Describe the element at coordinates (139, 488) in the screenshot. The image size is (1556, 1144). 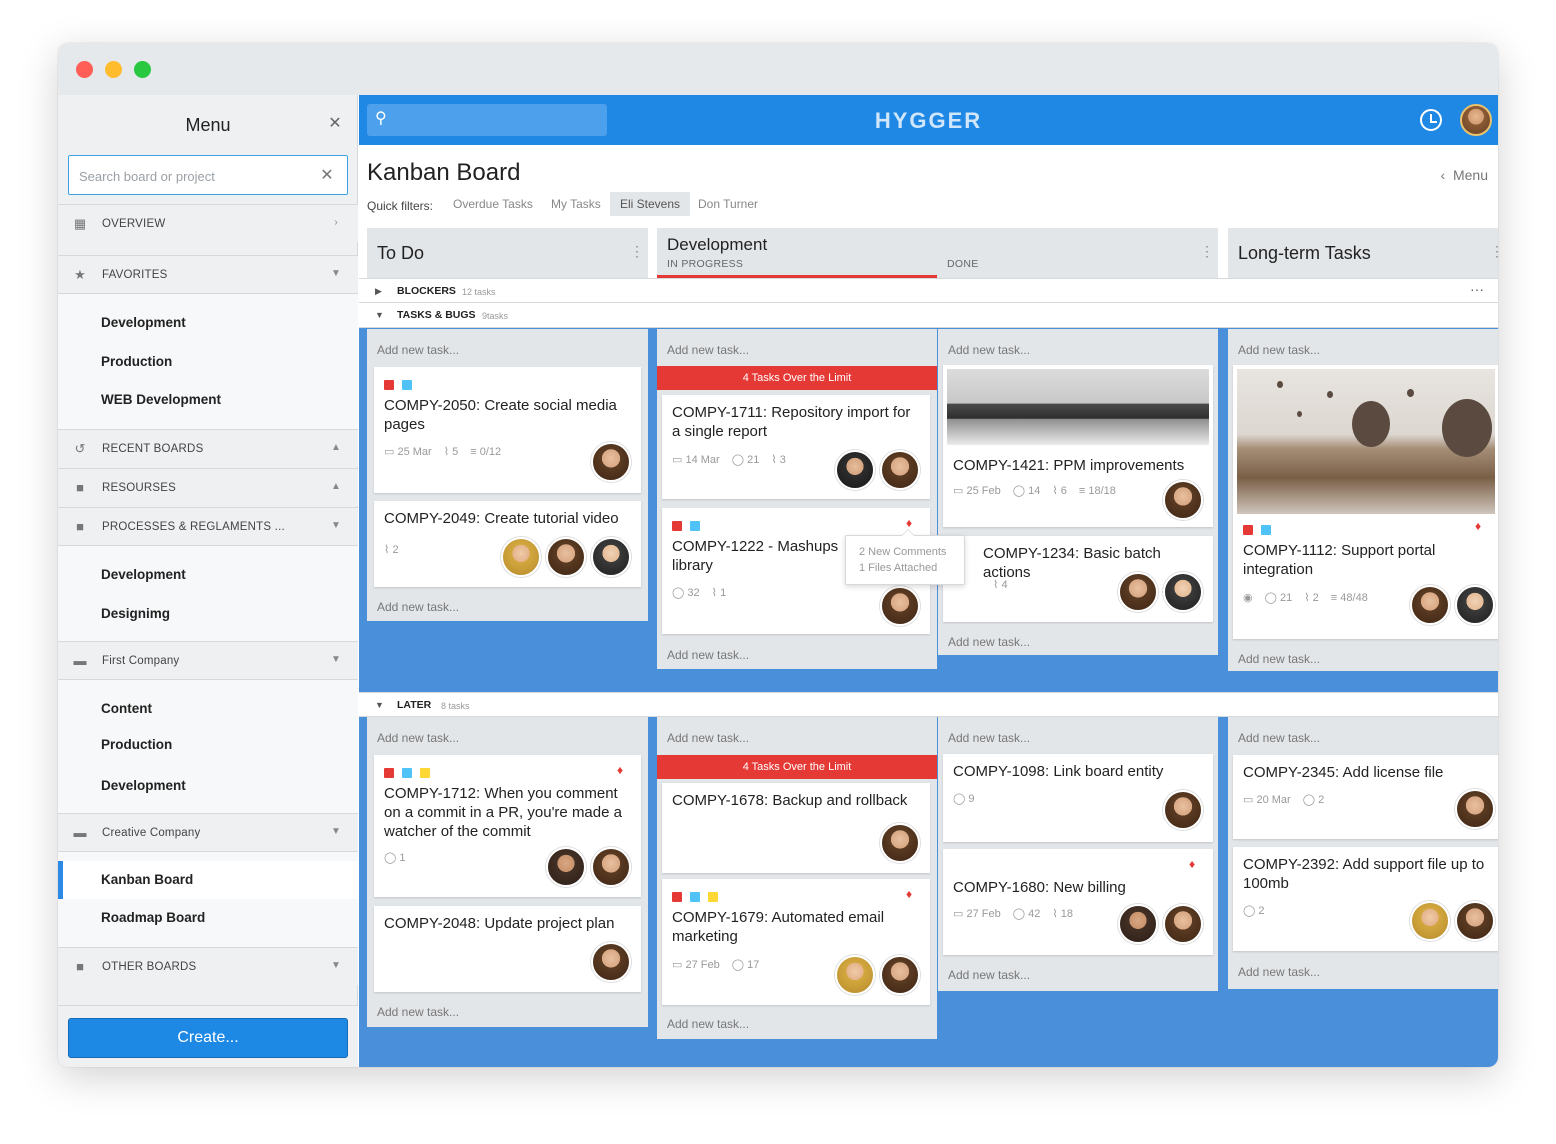
I see `section-label: RESOURSES` at that location.